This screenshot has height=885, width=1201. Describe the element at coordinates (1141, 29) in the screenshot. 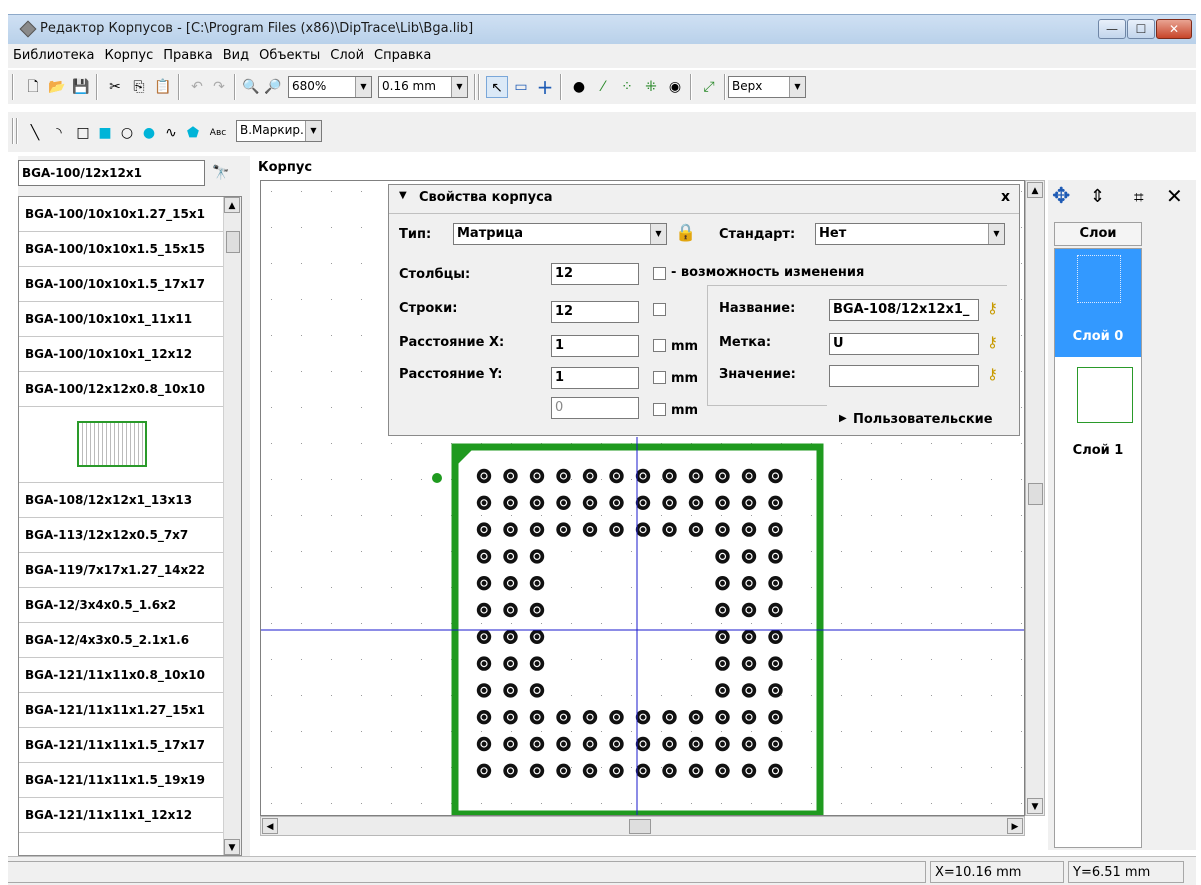

I see `maximize-button: ☐` at that location.